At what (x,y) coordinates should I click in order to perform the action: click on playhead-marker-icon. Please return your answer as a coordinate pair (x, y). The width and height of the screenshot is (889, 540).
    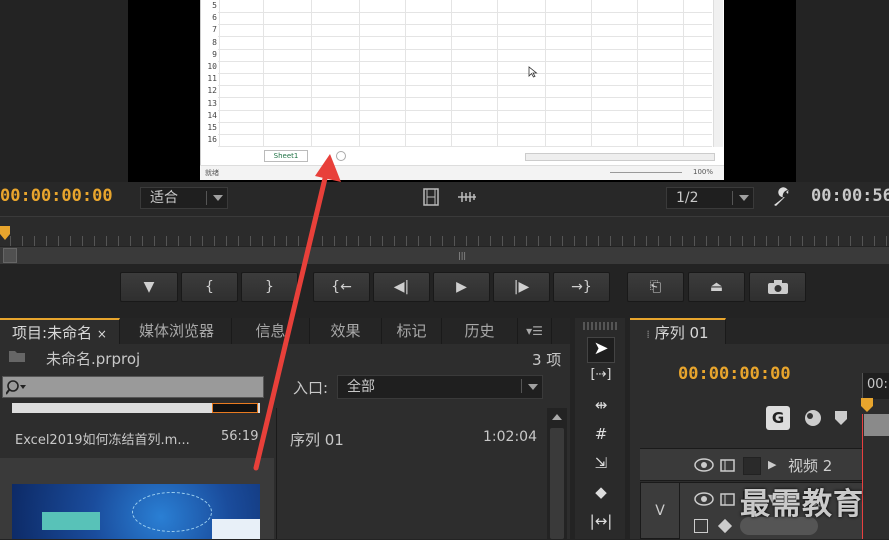
    Looking at the image, I should click on (5, 234).